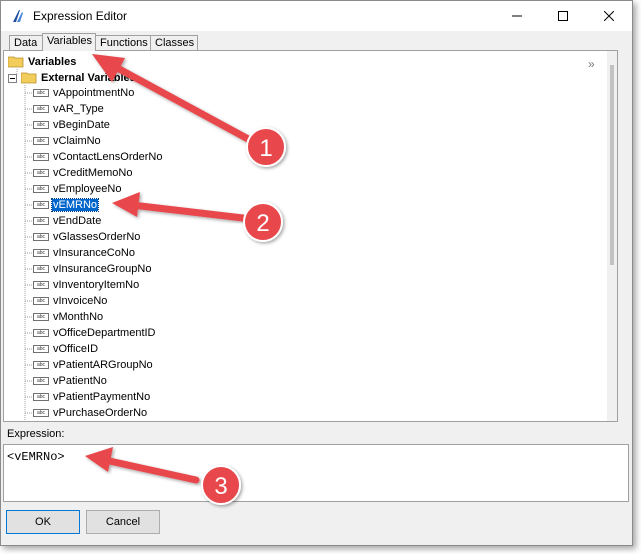 This screenshot has width=641, height=554. I want to click on tree-node-label: External Variables, so click(88, 78).